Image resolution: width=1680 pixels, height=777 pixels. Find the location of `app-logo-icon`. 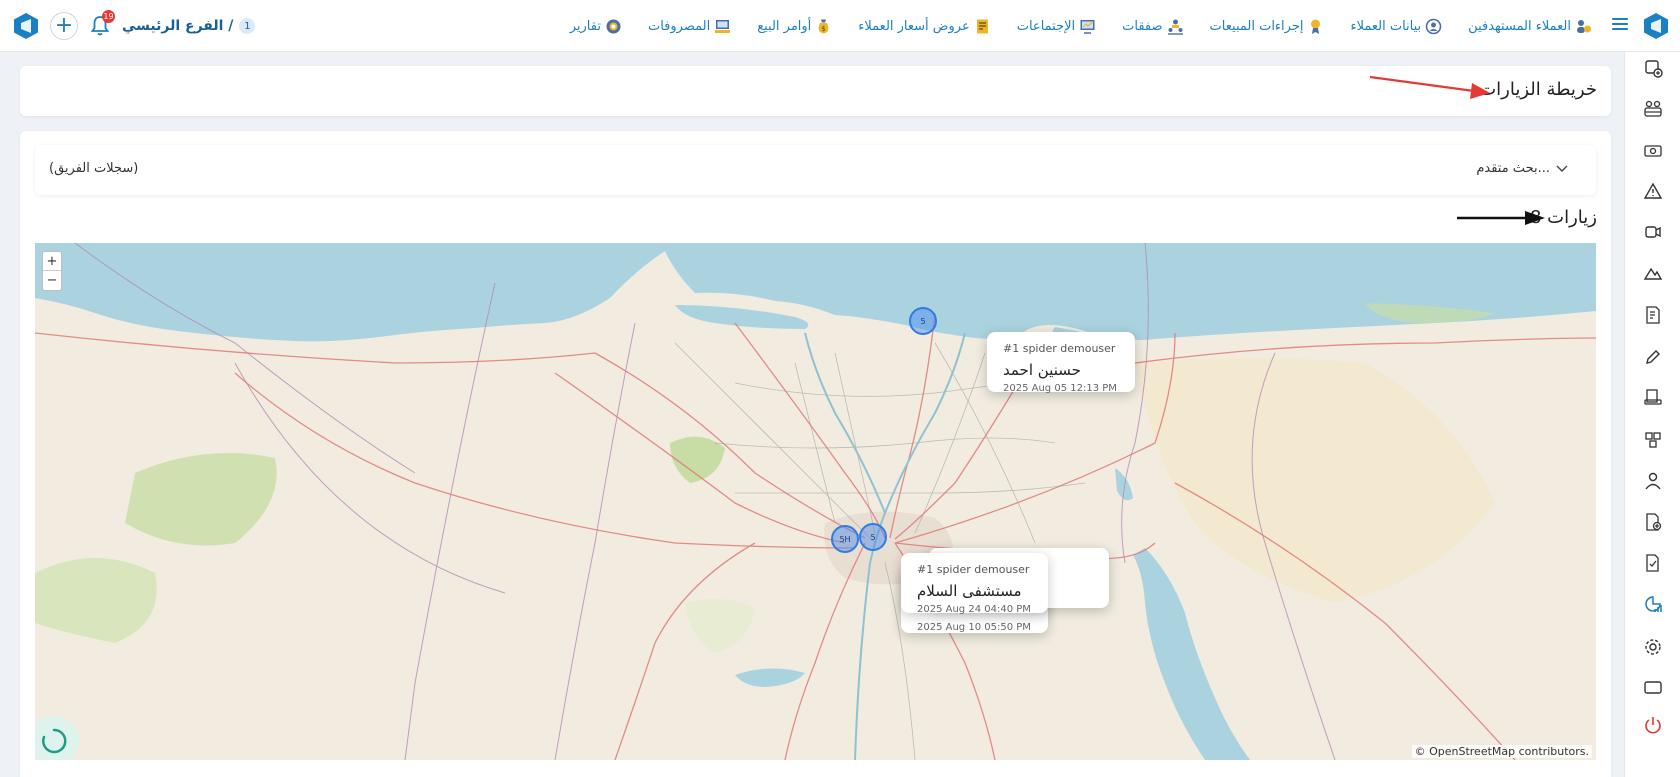

app-logo-icon is located at coordinates (26, 26).